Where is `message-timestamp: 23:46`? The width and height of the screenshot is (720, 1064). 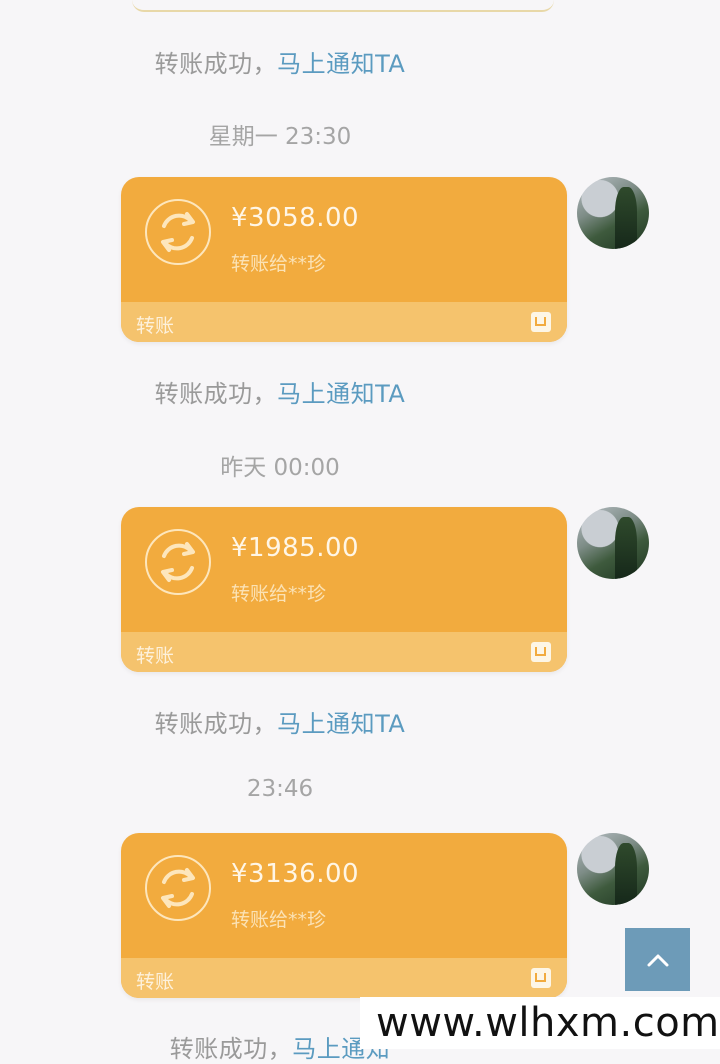 message-timestamp: 23:46 is located at coordinates (280, 789).